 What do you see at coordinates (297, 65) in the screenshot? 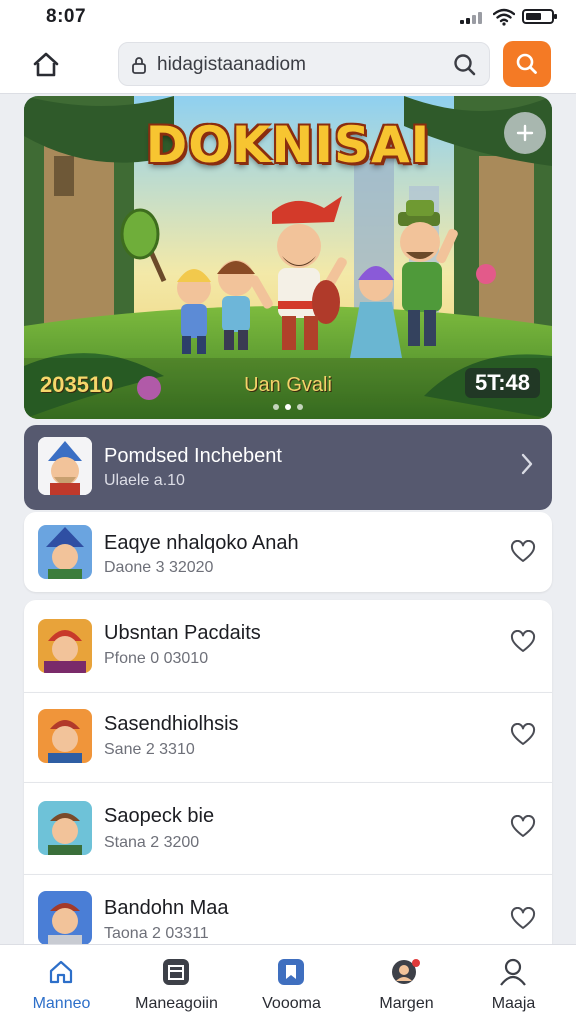
I see `address-input` at bounding box center [297, 65].